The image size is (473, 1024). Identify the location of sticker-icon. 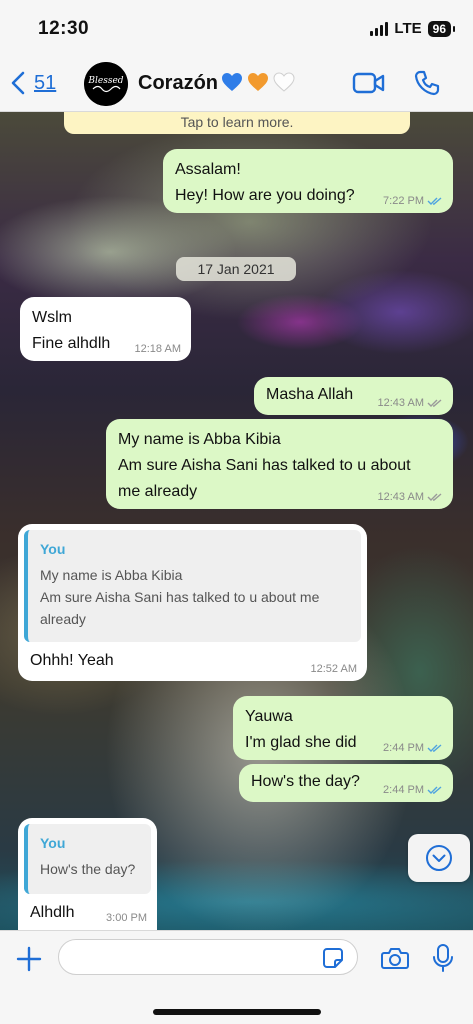
(333, 958).